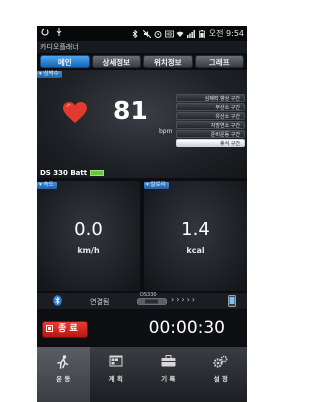 Image resolution: width=320 pixels, height=402 pixels. I want to click on speed-value: 0.0, so click(88, 229).